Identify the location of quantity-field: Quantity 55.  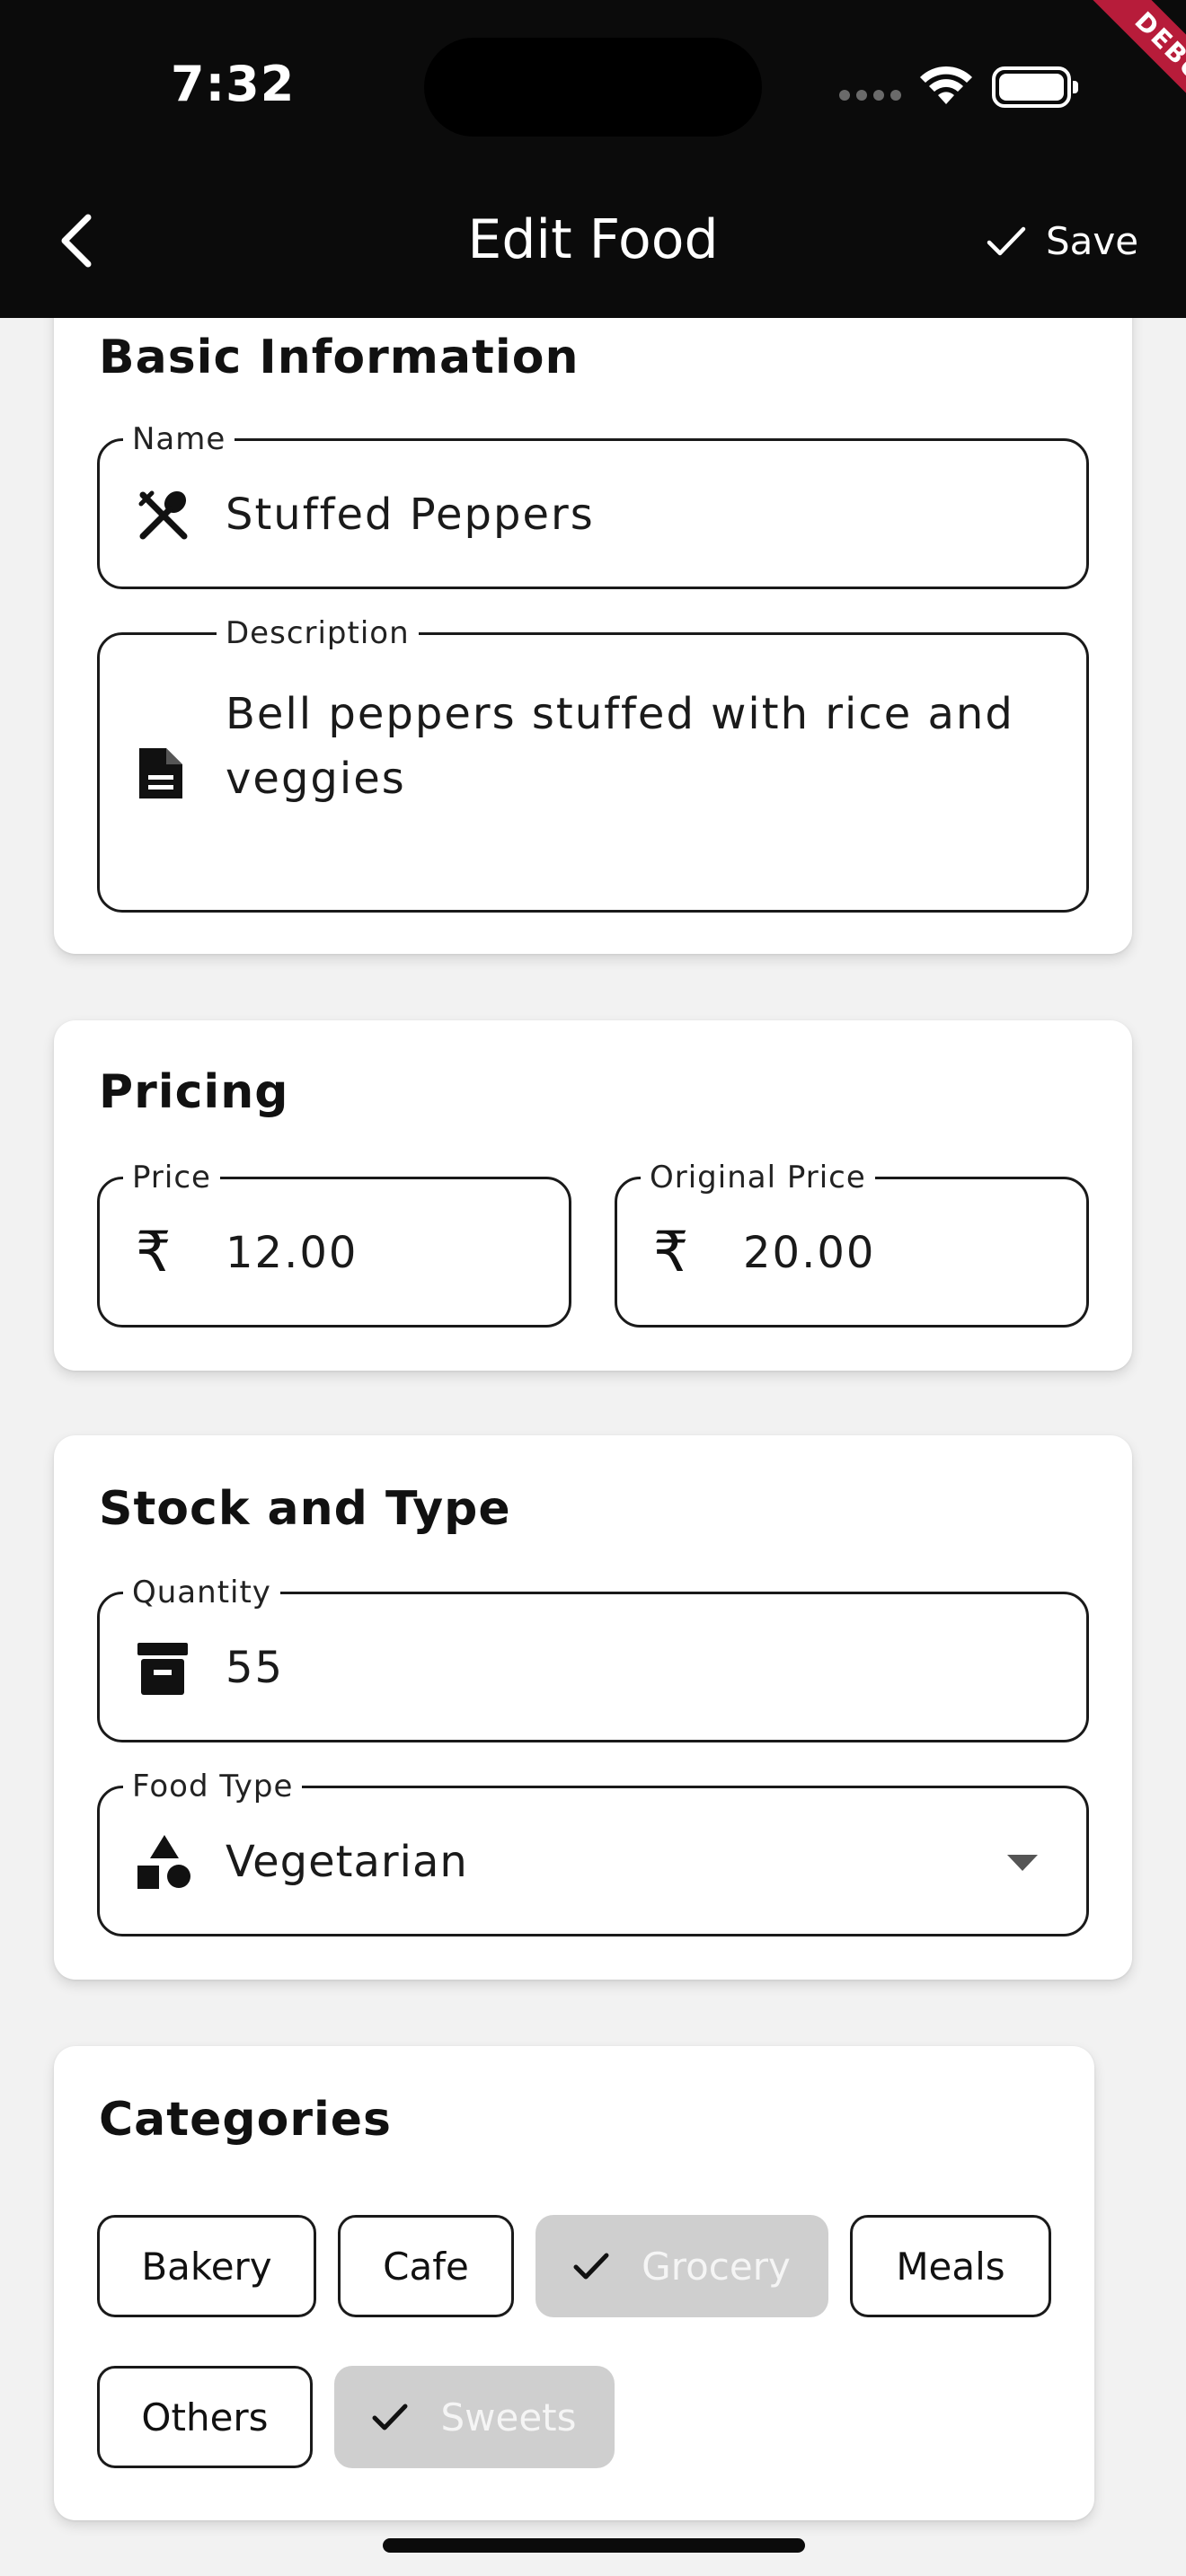
(593, 1658).